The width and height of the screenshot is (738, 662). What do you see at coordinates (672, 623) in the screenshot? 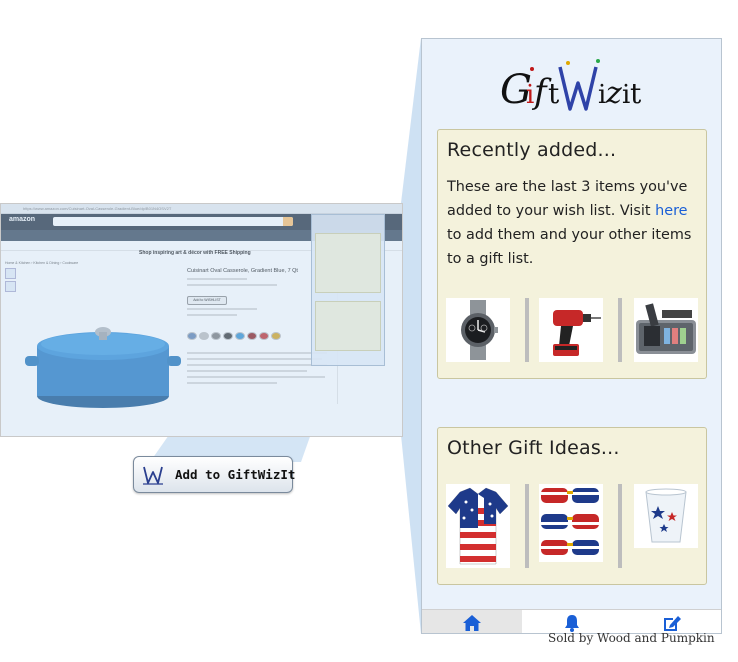
I see `edit-icon` at bounding box center [672, 623].